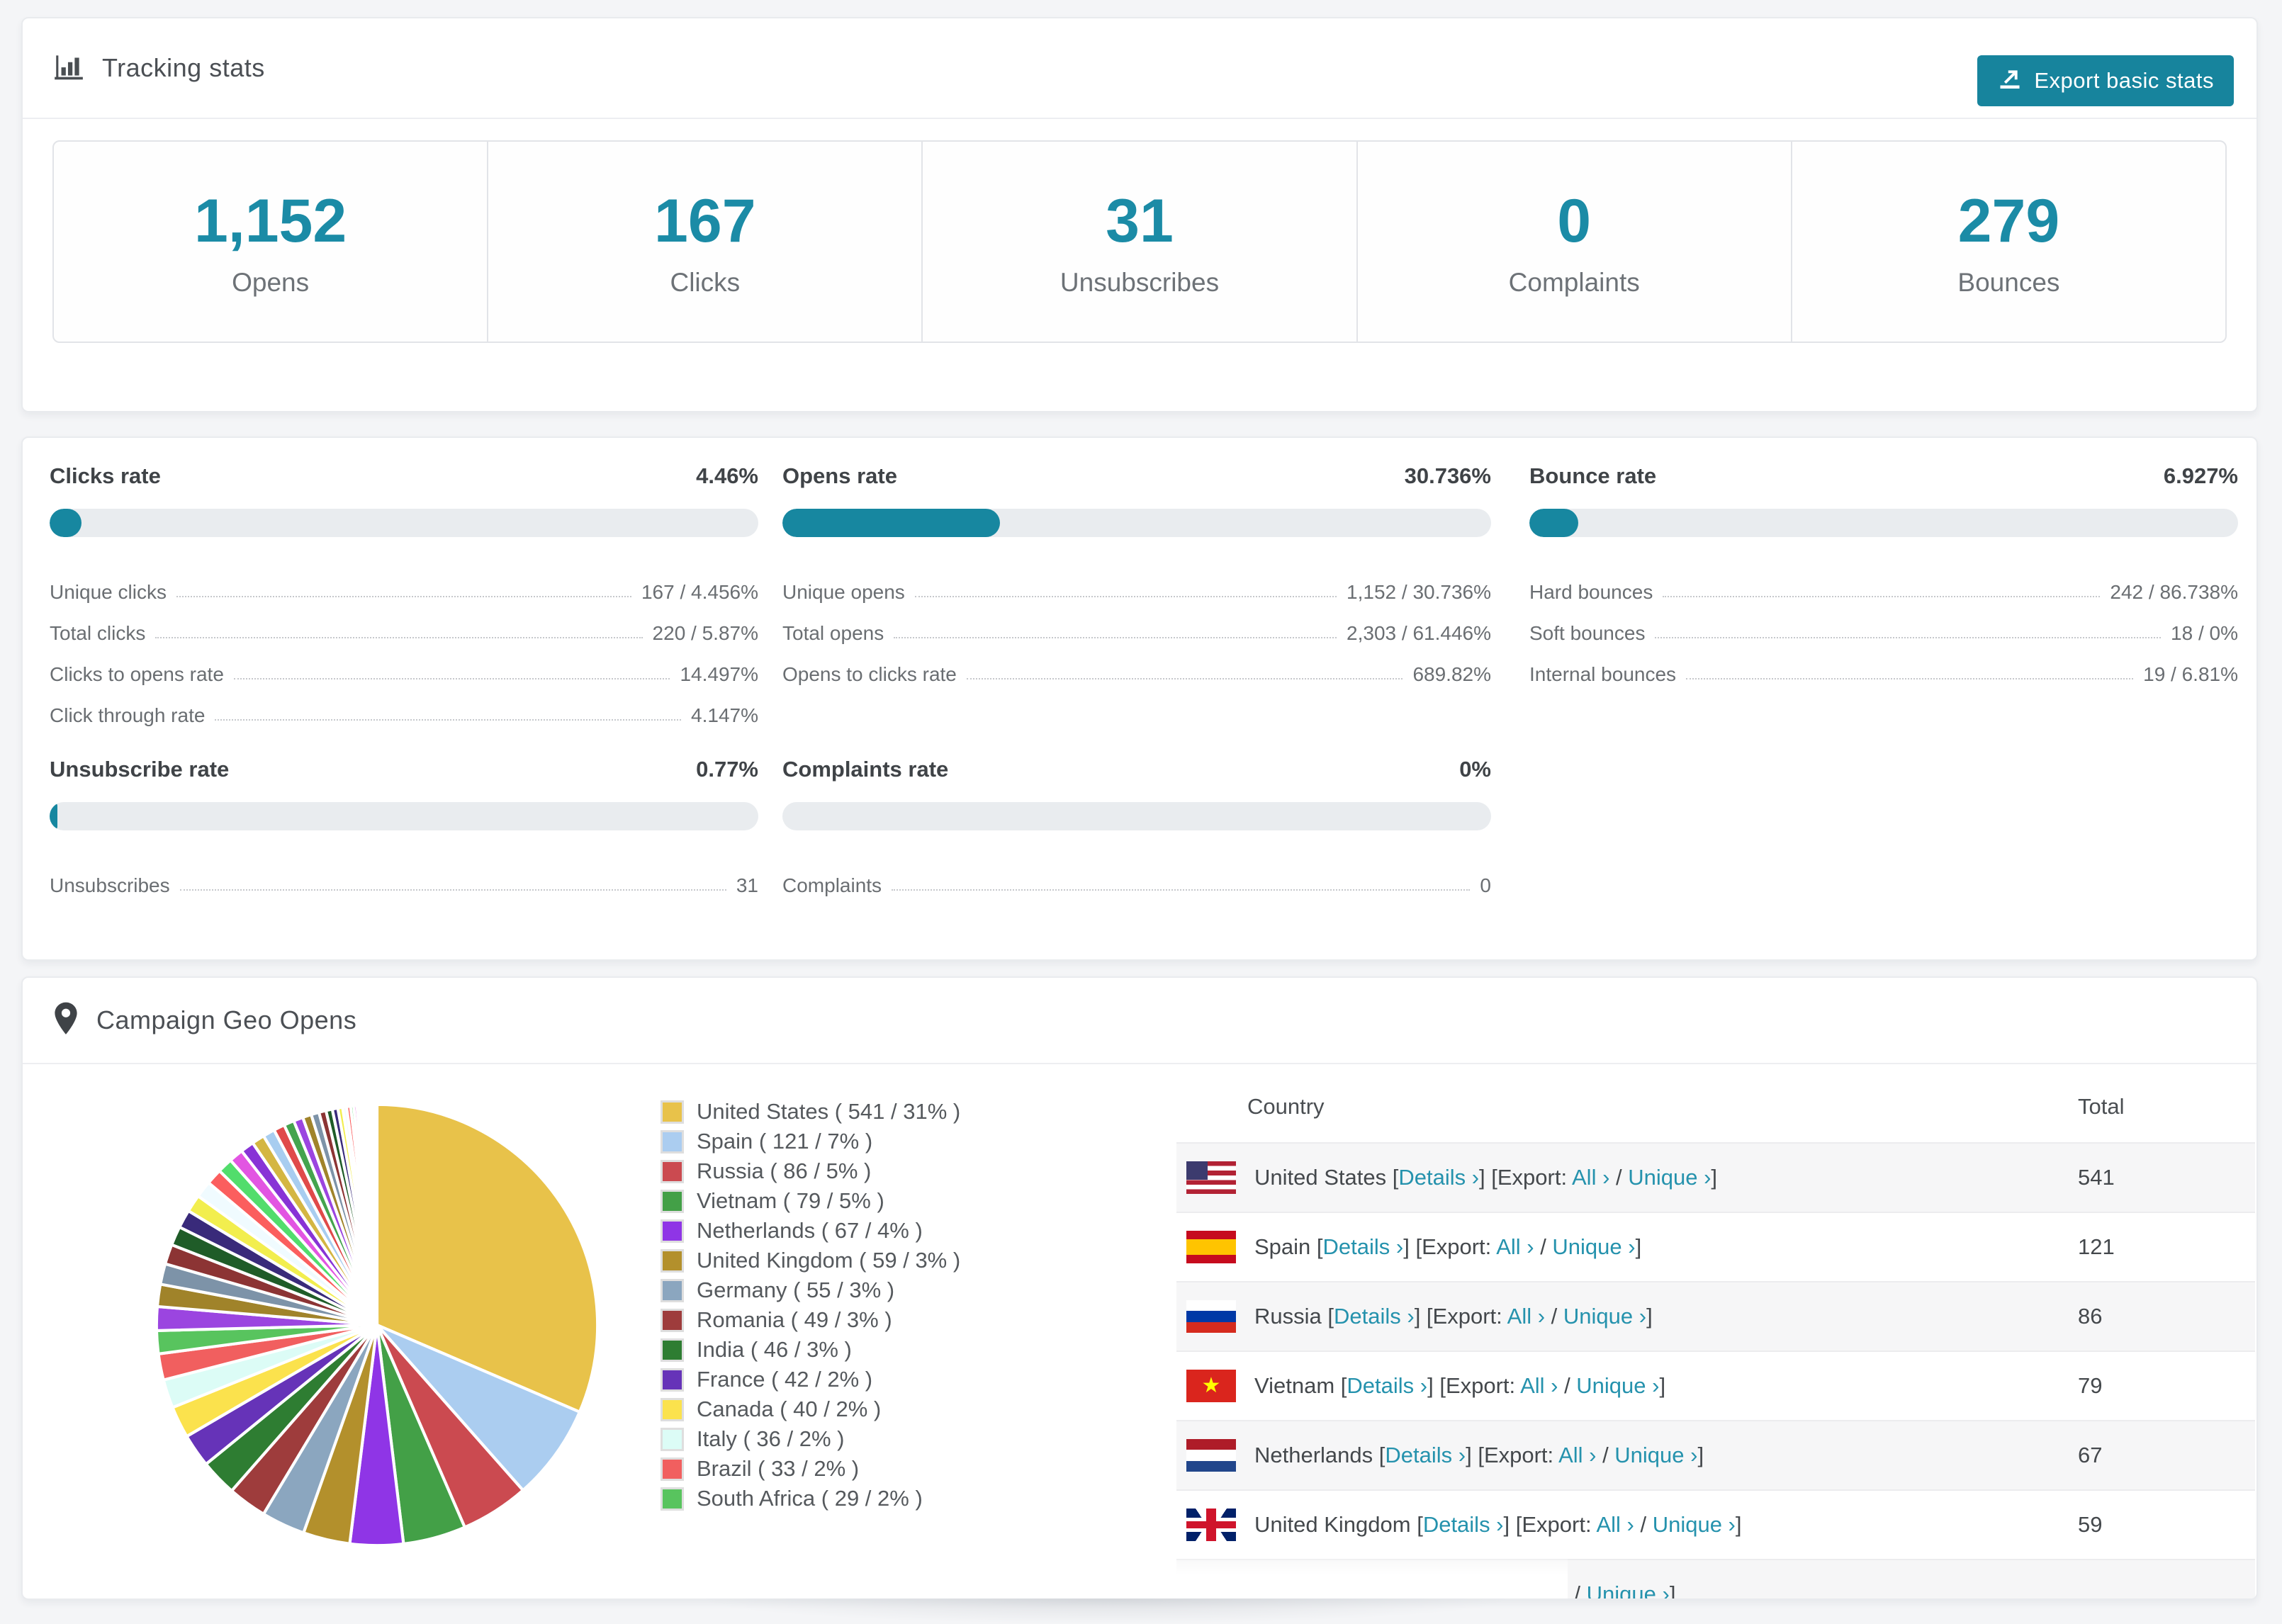 This screenshot has height=1624, width=2282. Describe the element at coordinates (1475, 769) in the screenshot. I see `rate-panel-value: 0%` at that location.